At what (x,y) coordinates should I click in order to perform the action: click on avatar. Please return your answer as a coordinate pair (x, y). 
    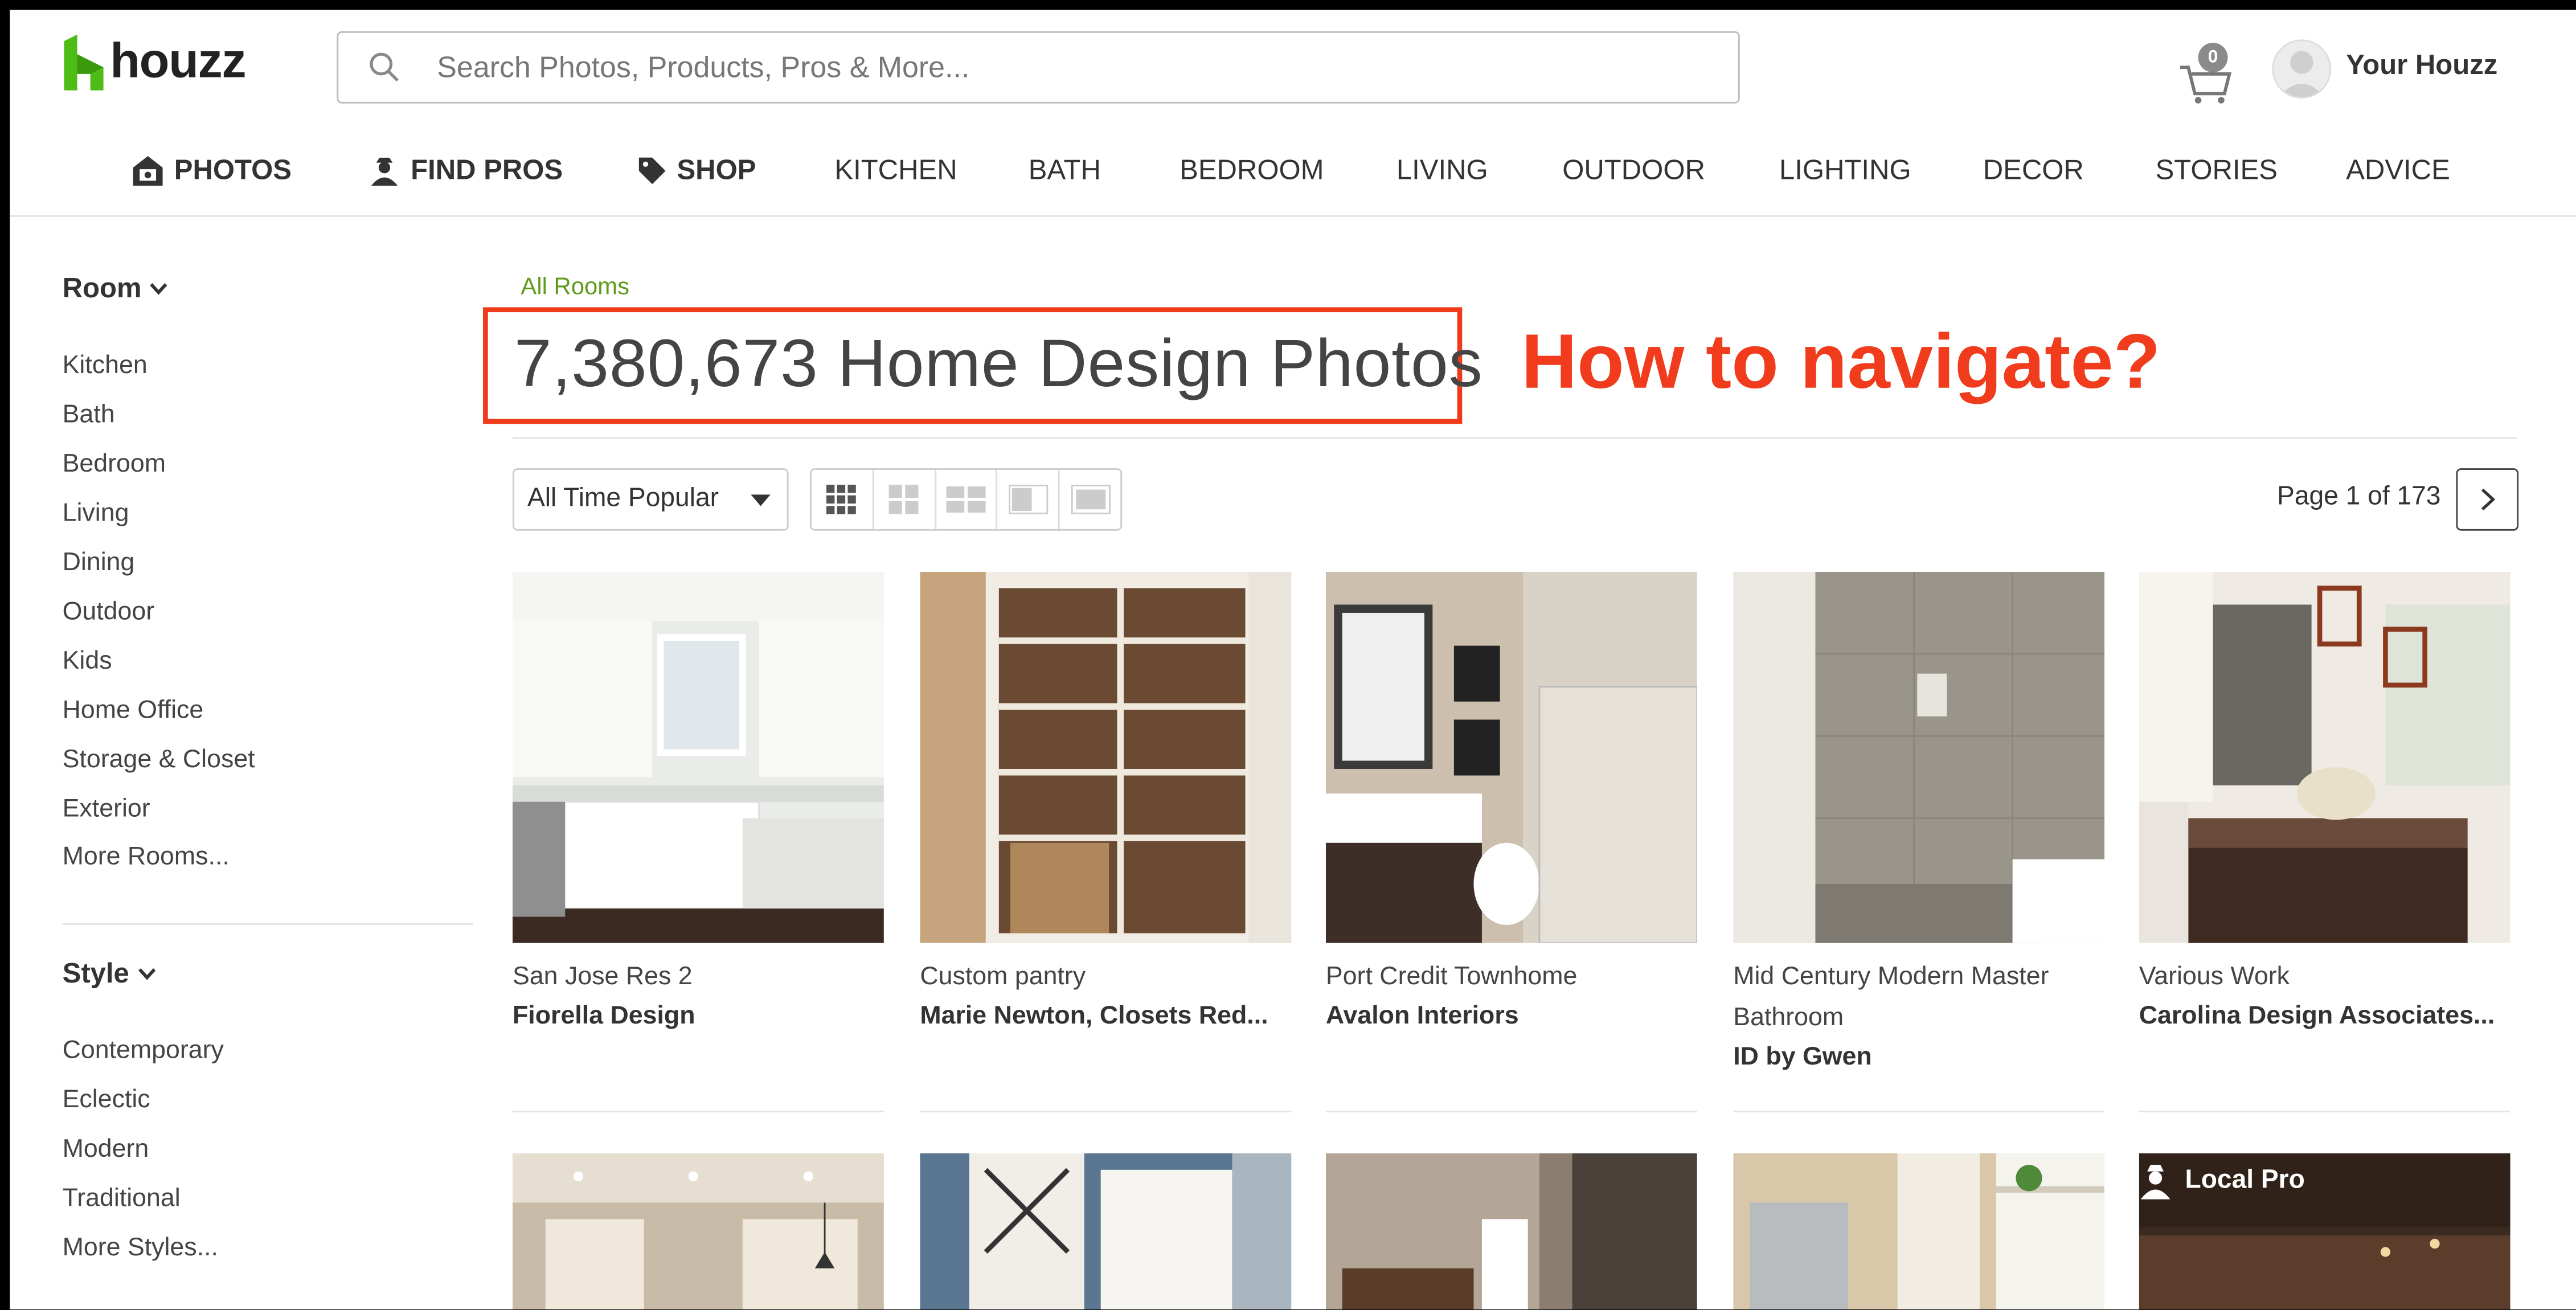
    Looking at the image, I should click on (2302, 69).